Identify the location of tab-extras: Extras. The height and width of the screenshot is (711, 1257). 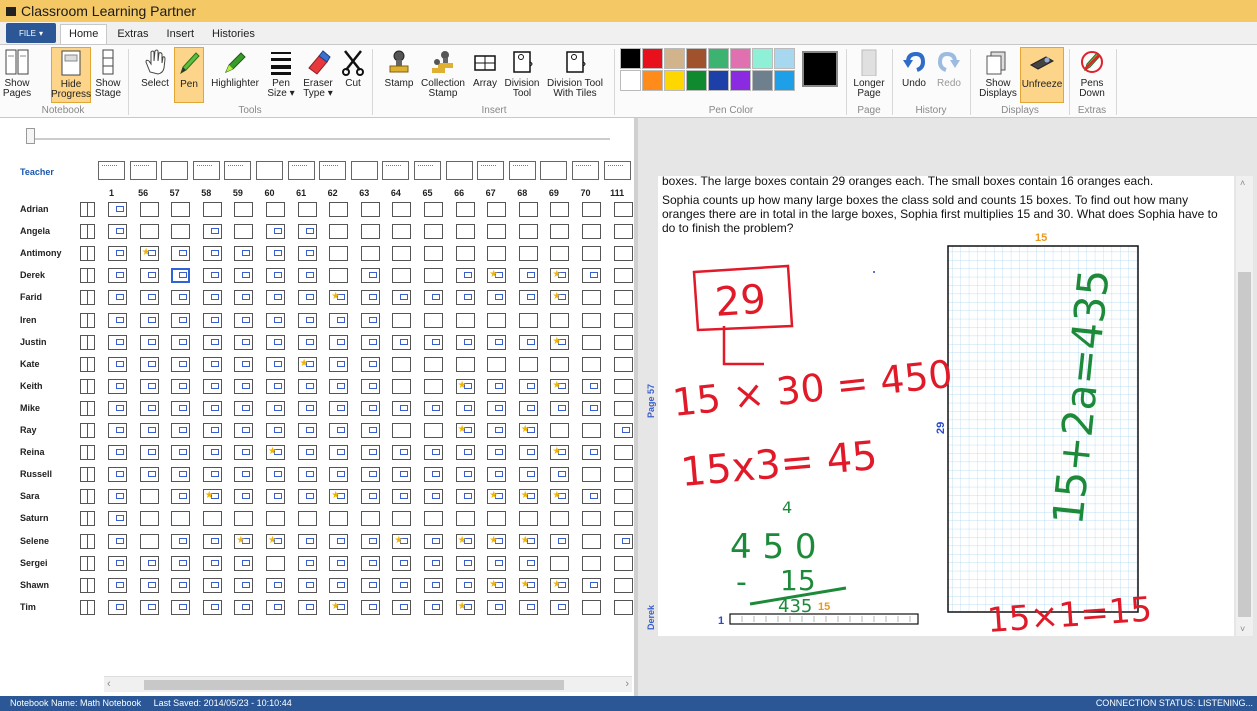
(132, 34).